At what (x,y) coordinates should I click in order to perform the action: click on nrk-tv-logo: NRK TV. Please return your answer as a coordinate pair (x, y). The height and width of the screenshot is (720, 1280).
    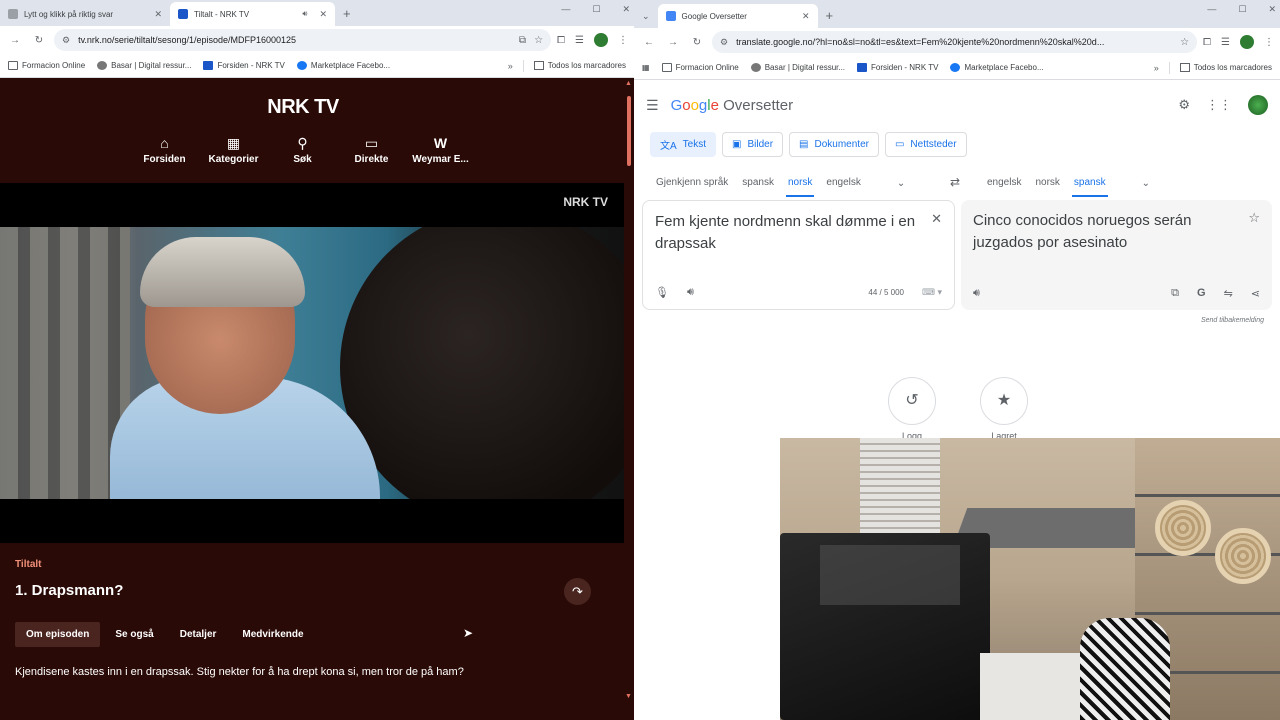
    Looking at the image, I should click on (303, 107).